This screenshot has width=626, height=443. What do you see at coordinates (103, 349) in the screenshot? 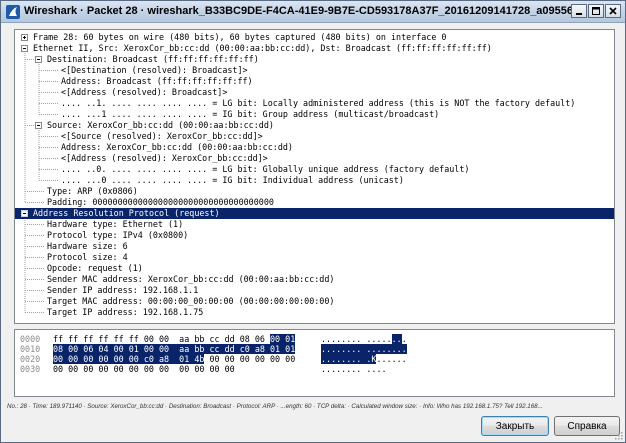
I see `hex-byte: 04` at bounding box center [103, 349].